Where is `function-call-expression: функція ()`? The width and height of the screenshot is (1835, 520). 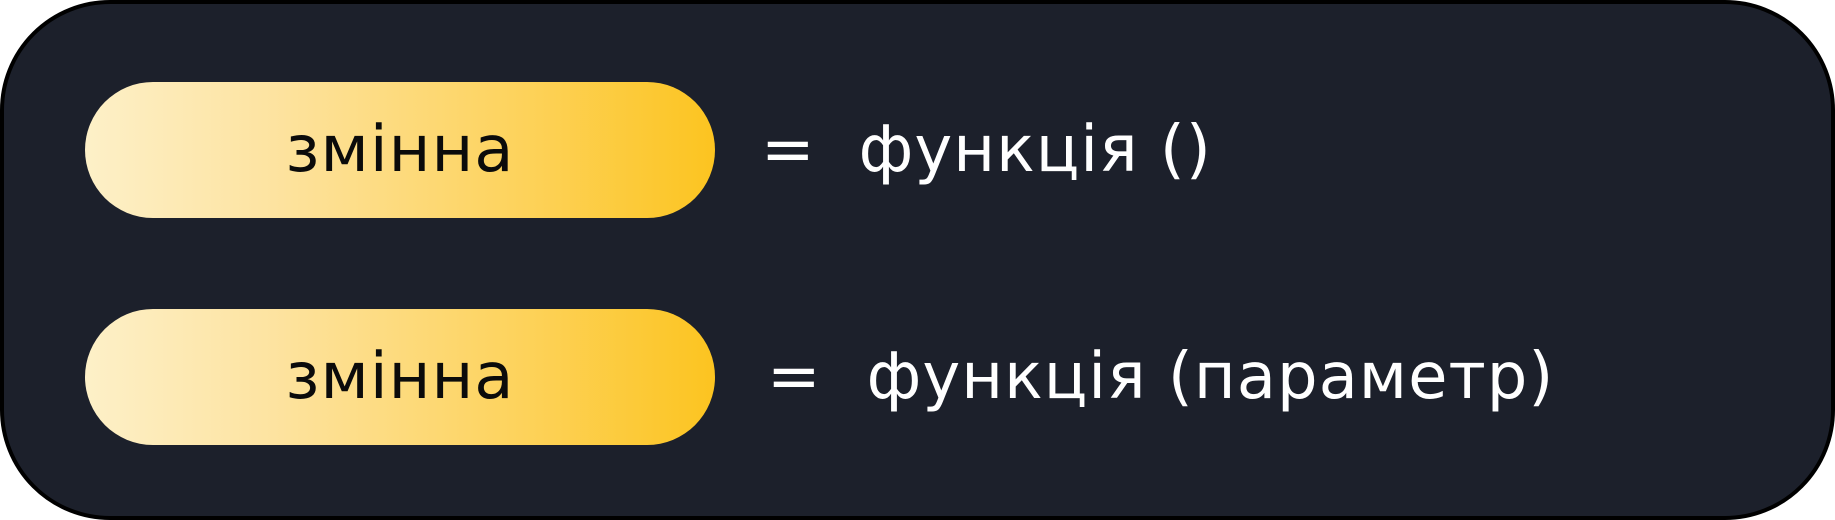 function-call-expression: функція () is located at coordinates (1035, 150).